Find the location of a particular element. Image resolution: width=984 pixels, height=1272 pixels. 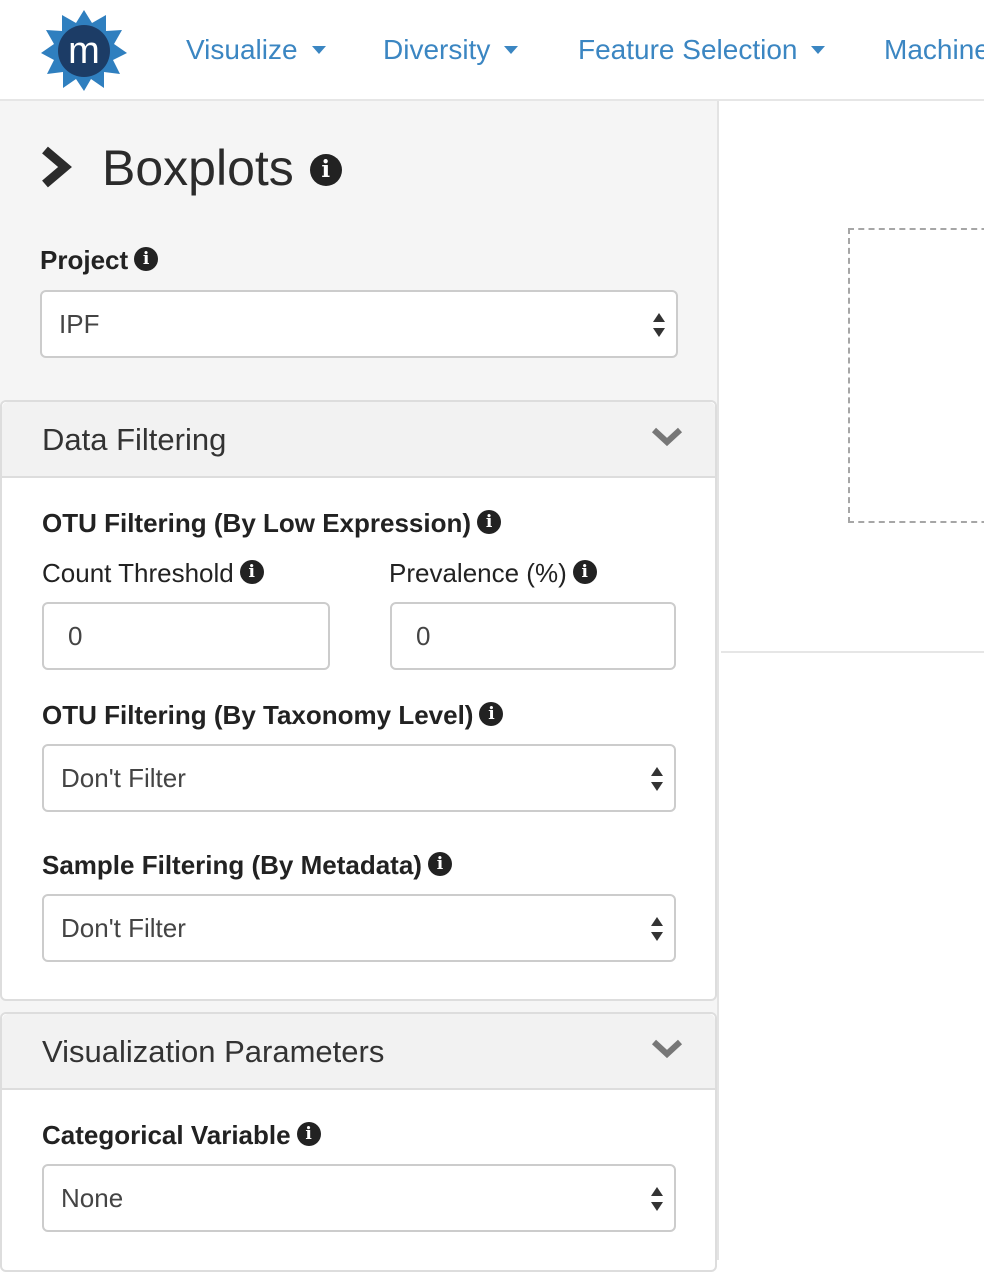

otu-taxonomy-label: OTU Filtering (By Taxonomy Level) i is located at coordinates (273, 715).